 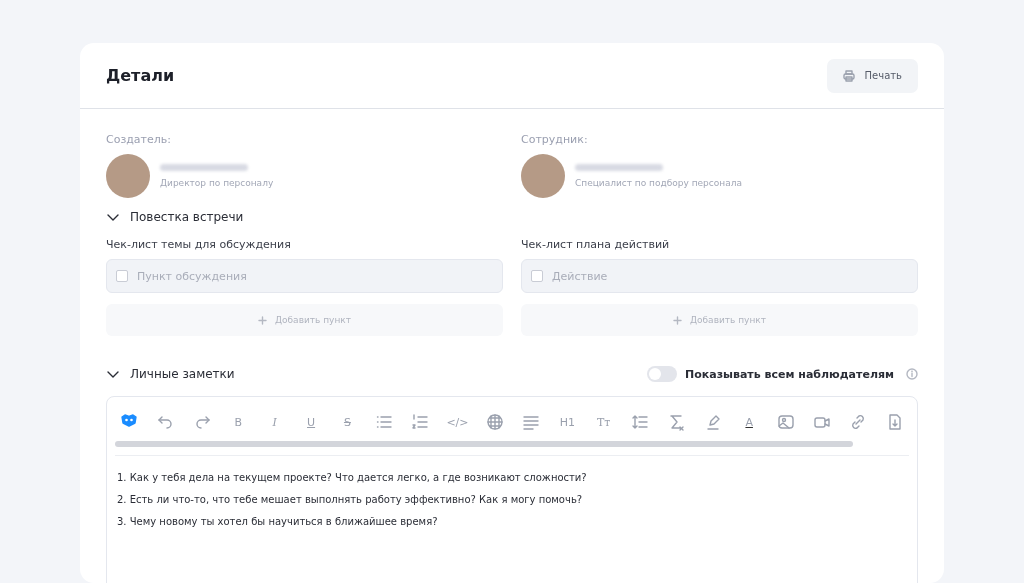 I want to click on checklist-item-field: Действие, so click(x=719, y=276).